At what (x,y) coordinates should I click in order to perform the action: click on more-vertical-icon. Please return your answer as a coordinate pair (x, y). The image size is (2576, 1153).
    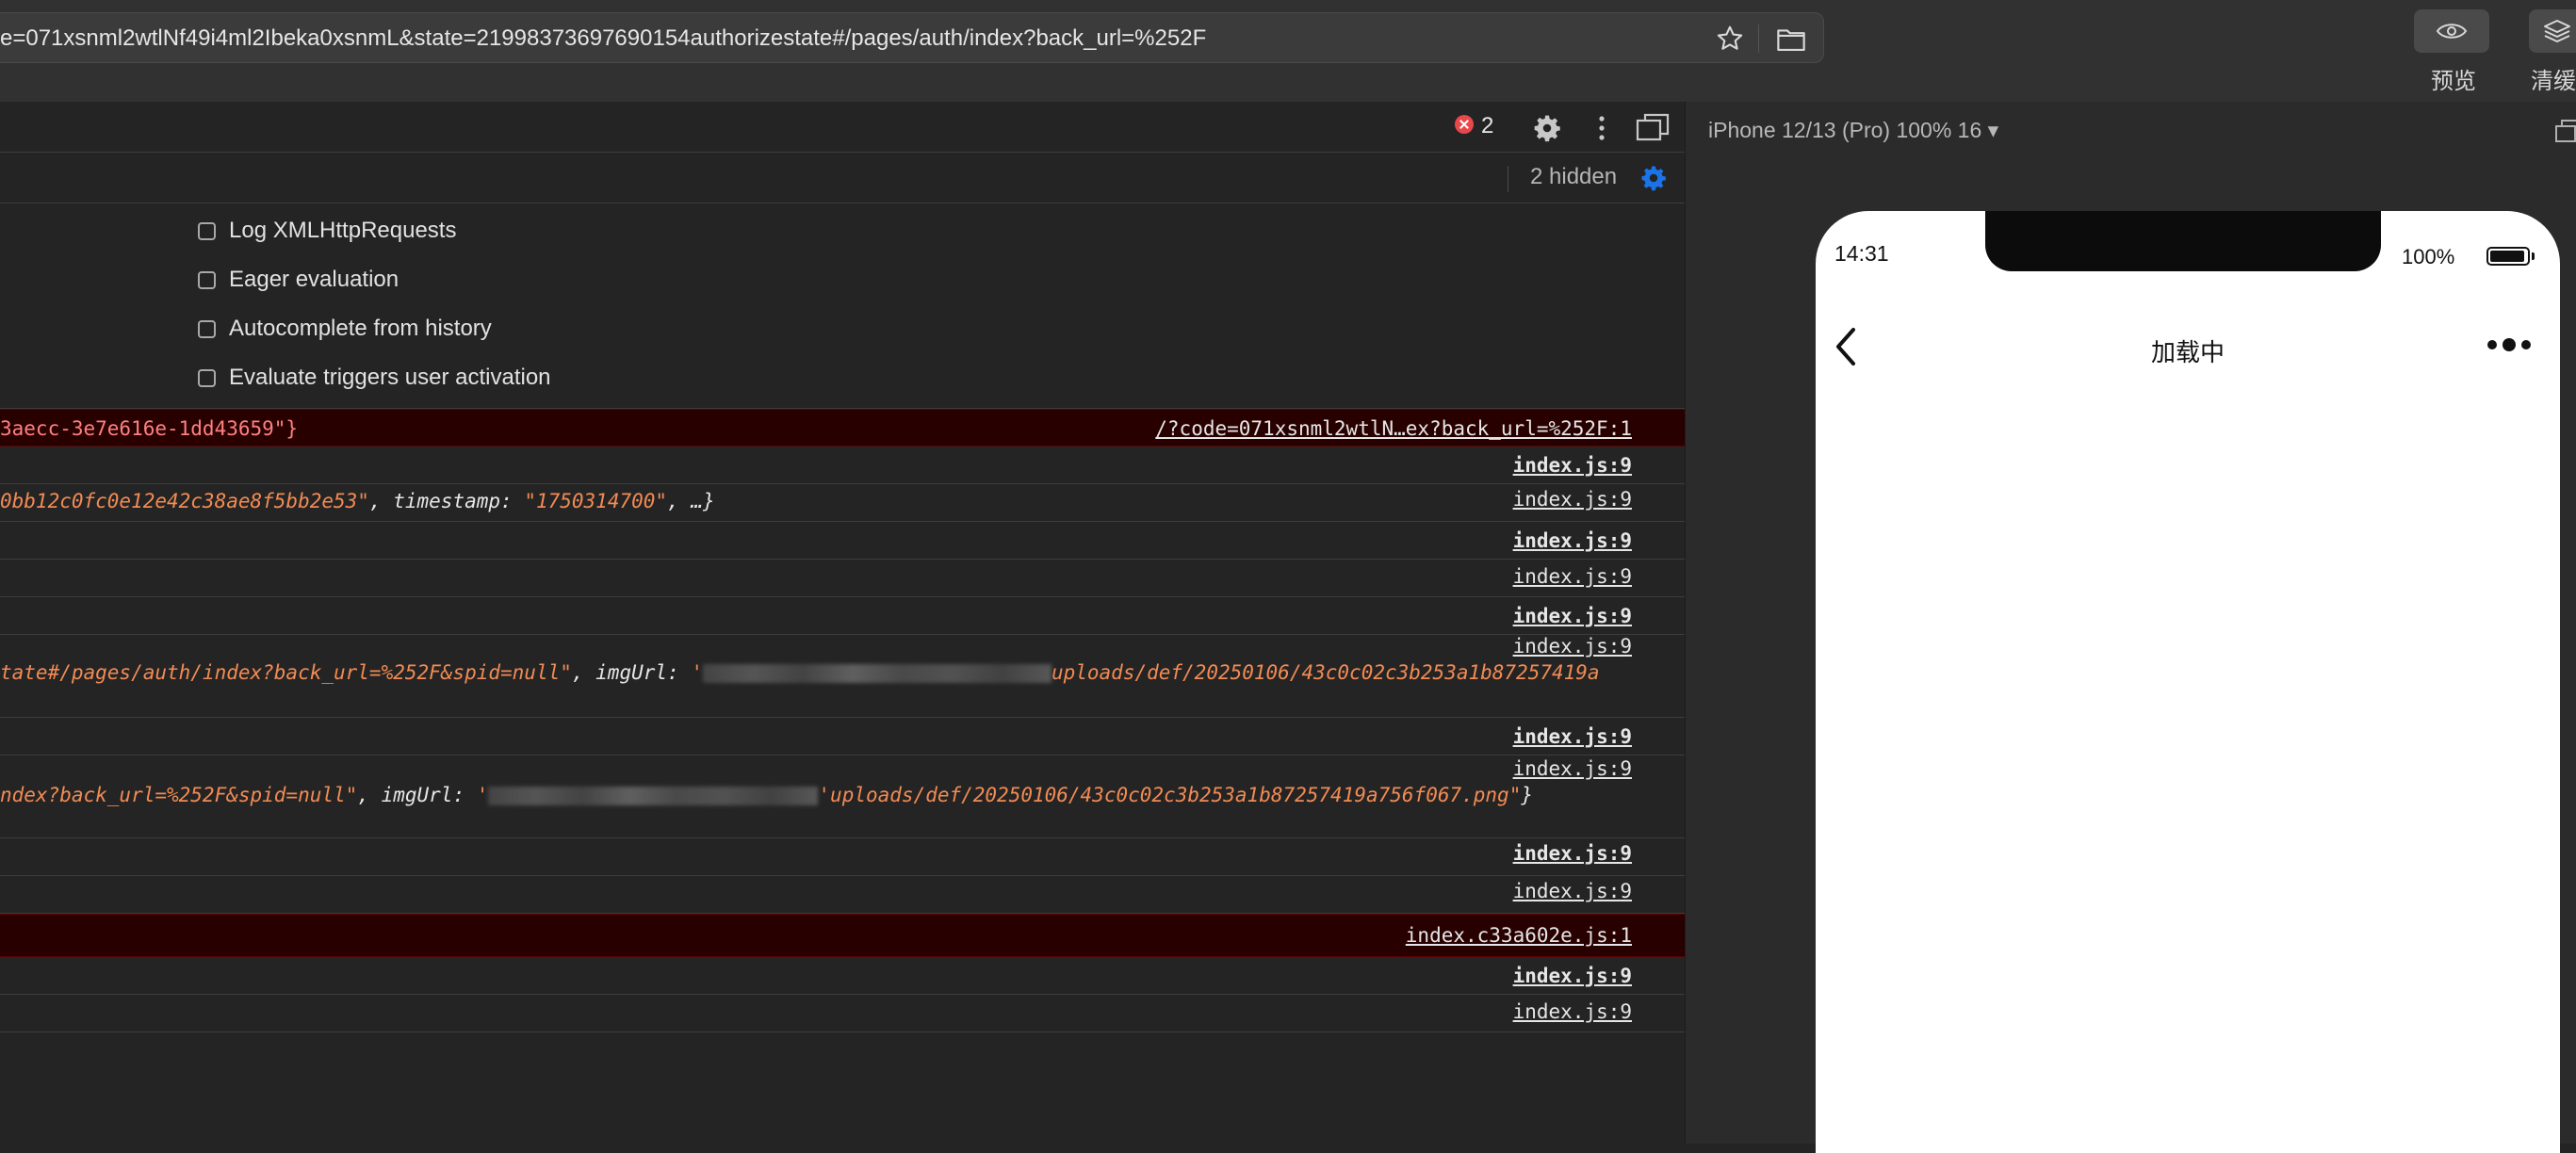
    Looking at the image, I should click on (1601, 128).